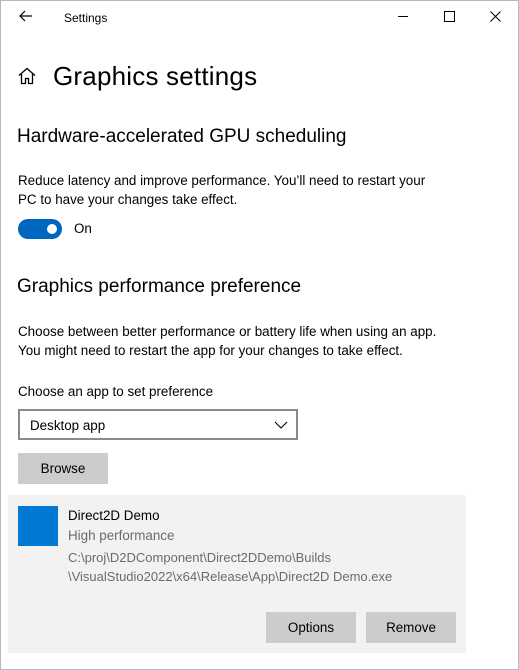 This screenshot has height=670, width=519. Describe the element at coordinates (63, 468) in the screenshot. I see `browse-button: Browse` at that location.